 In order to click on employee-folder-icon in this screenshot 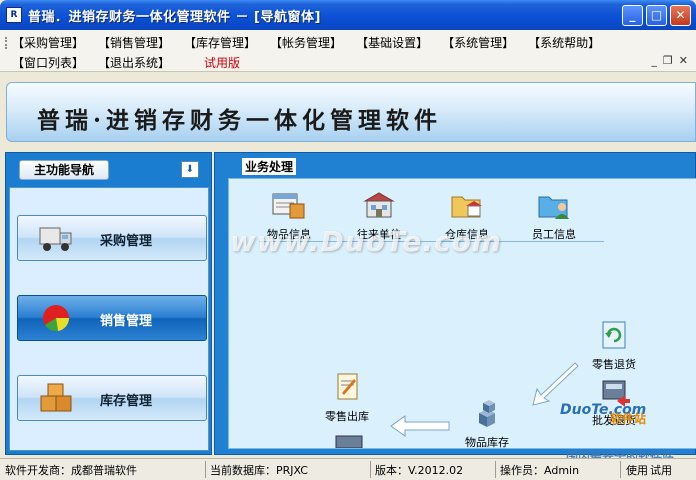, I will do `click(553, 207)`.